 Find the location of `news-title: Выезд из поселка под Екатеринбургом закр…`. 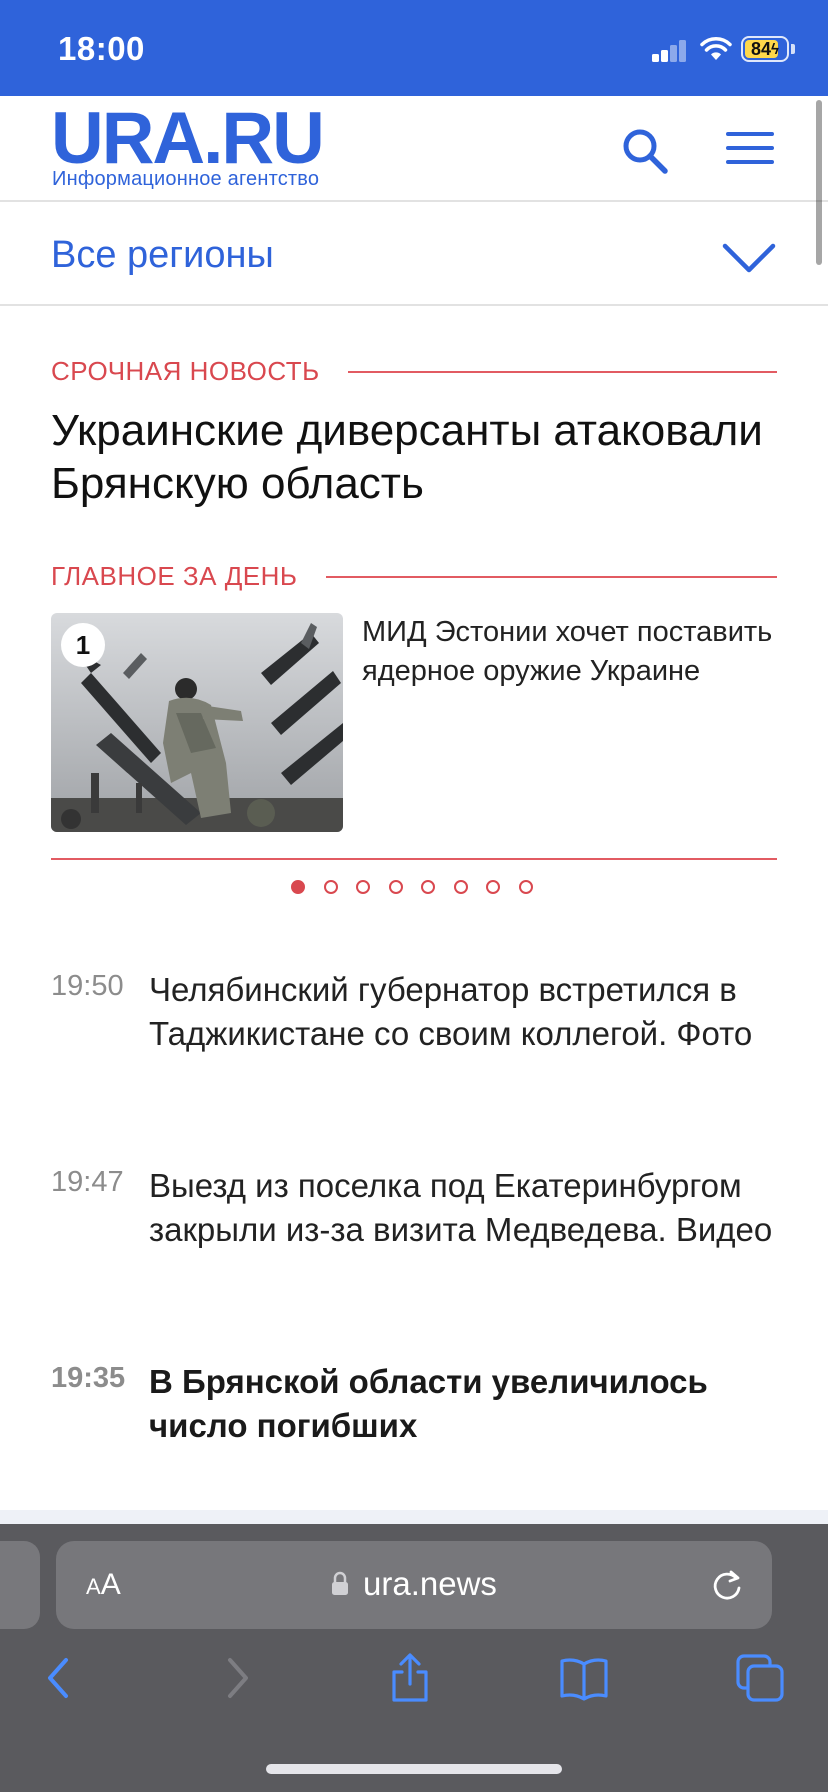

news-title: Выезд из поселка под Екатеринбургом закр… is located at coordinates (465, 1208).